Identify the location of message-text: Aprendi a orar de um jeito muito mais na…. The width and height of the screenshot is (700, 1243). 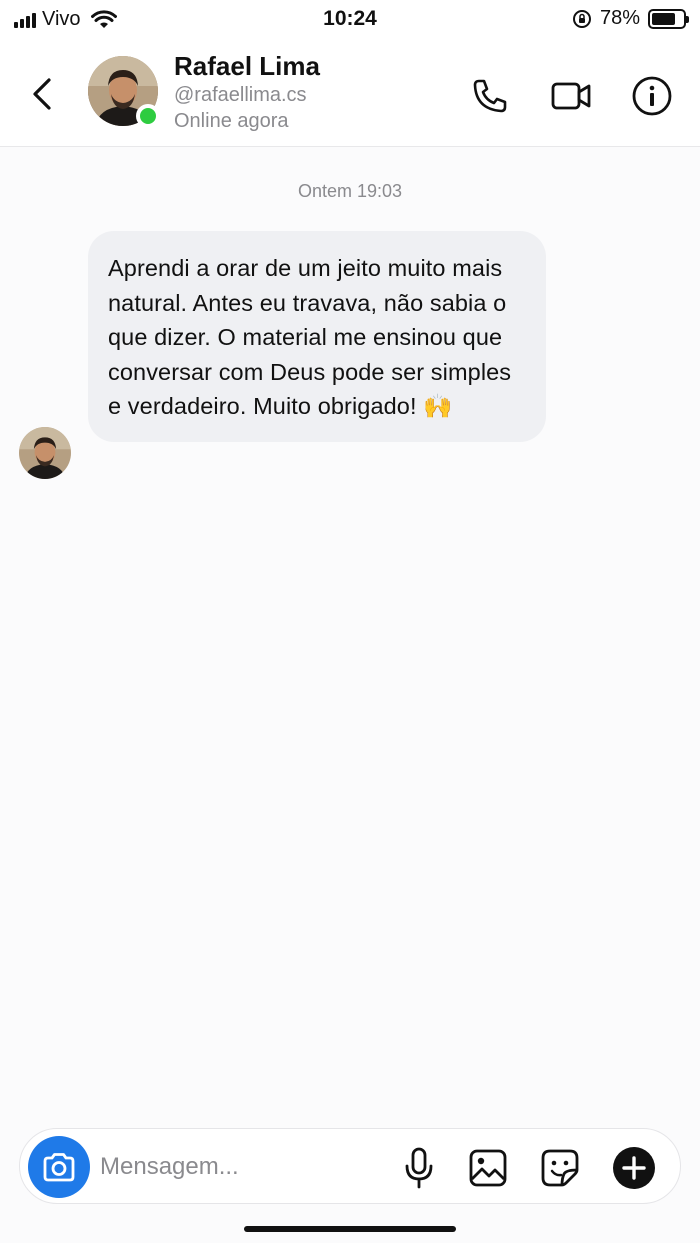
(310, 337).